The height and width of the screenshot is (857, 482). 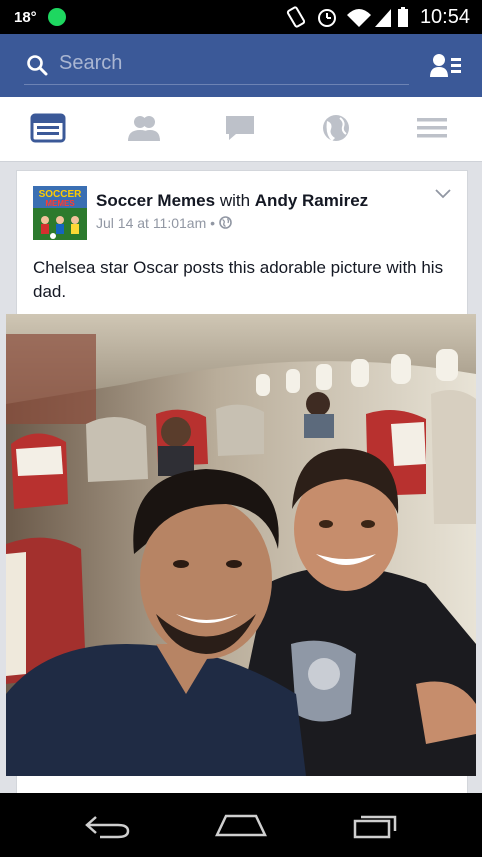 What do you see at coordinates (216, 65) in the screenshot?
I see `search-input: Search` at bounding box center [216, 65].